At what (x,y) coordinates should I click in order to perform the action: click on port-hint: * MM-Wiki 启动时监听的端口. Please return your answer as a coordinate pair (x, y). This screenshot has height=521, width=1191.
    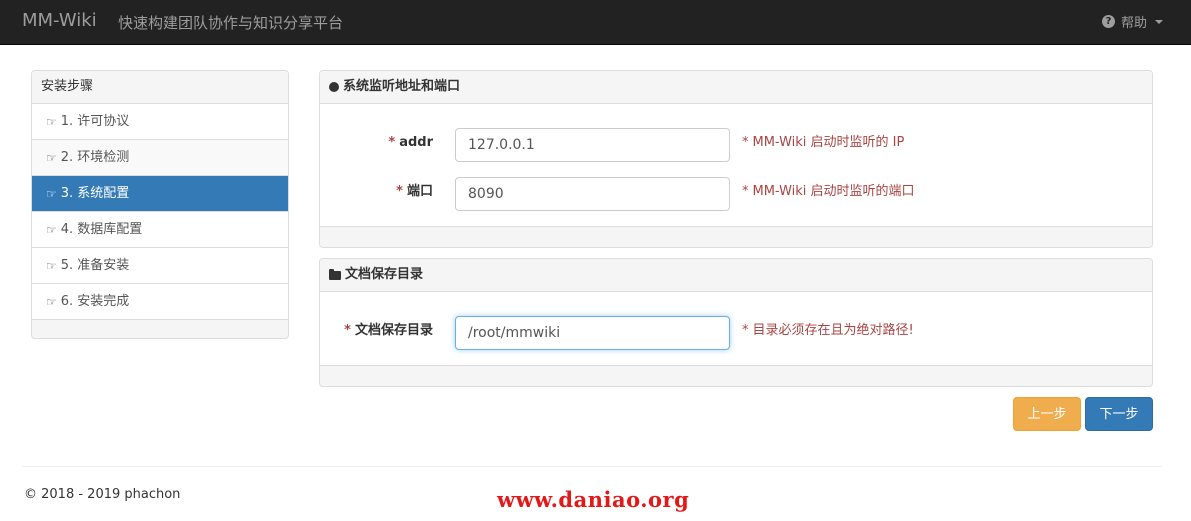
    Looking at the image, I should click on (828, 191).